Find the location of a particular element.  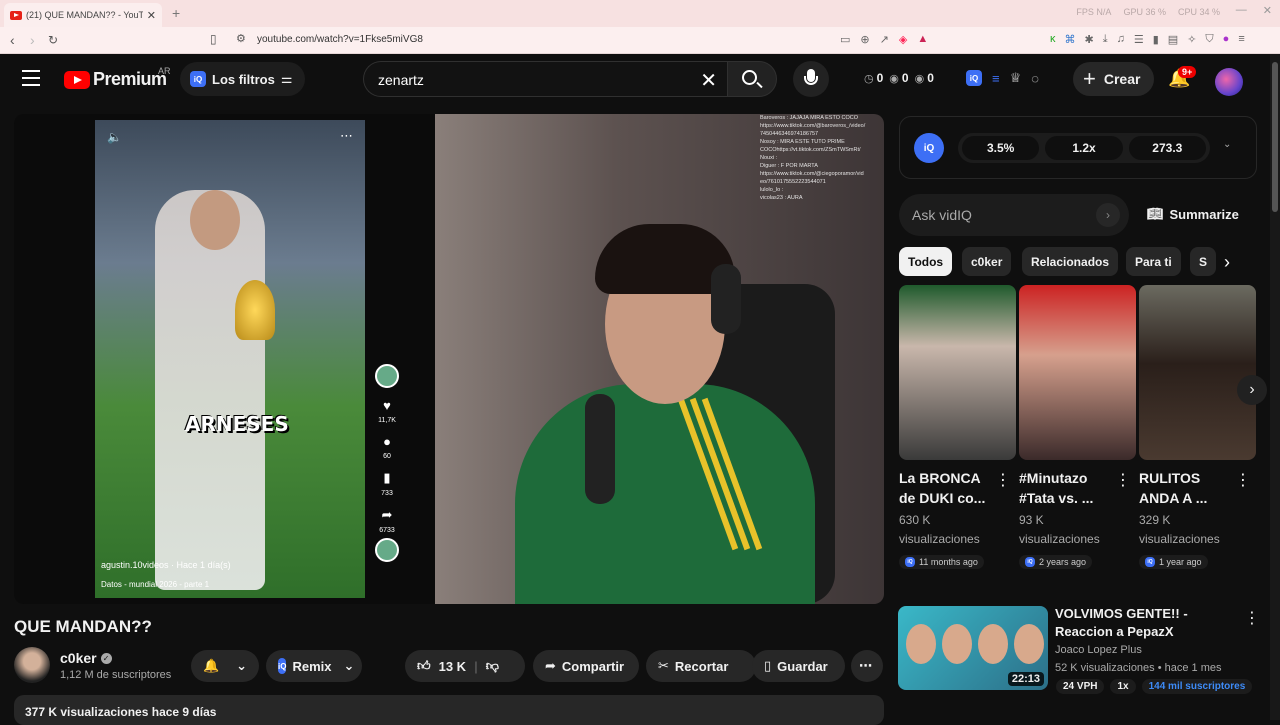

remix-label: Remix is located at coordinates (312, 666).